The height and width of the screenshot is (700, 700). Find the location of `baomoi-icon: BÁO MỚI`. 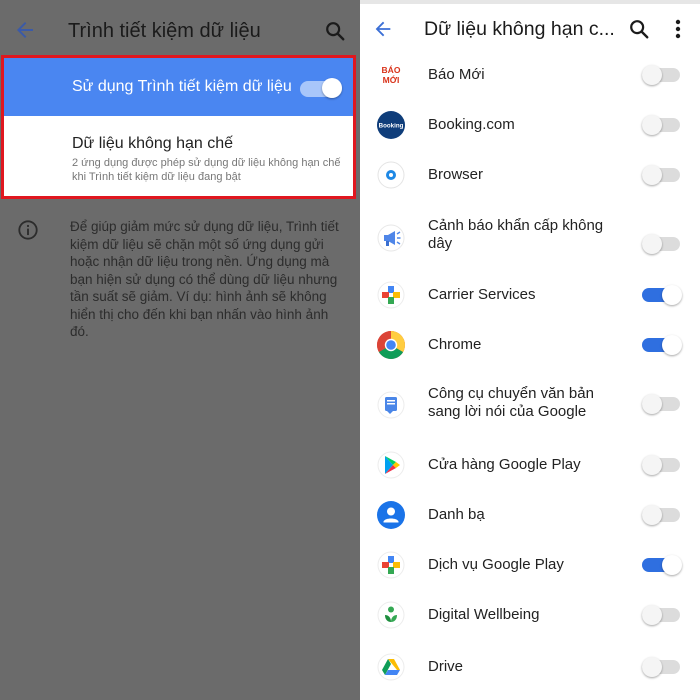

baomoi-icon: BÁO MỚI is located at coordinates (391, 75).